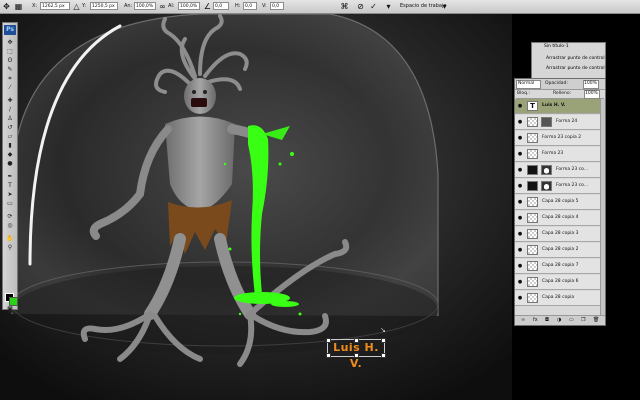  Describe the element at coordinates (528, 84) in the screenshot. I see `blend-mode-select: Normal` at that location.